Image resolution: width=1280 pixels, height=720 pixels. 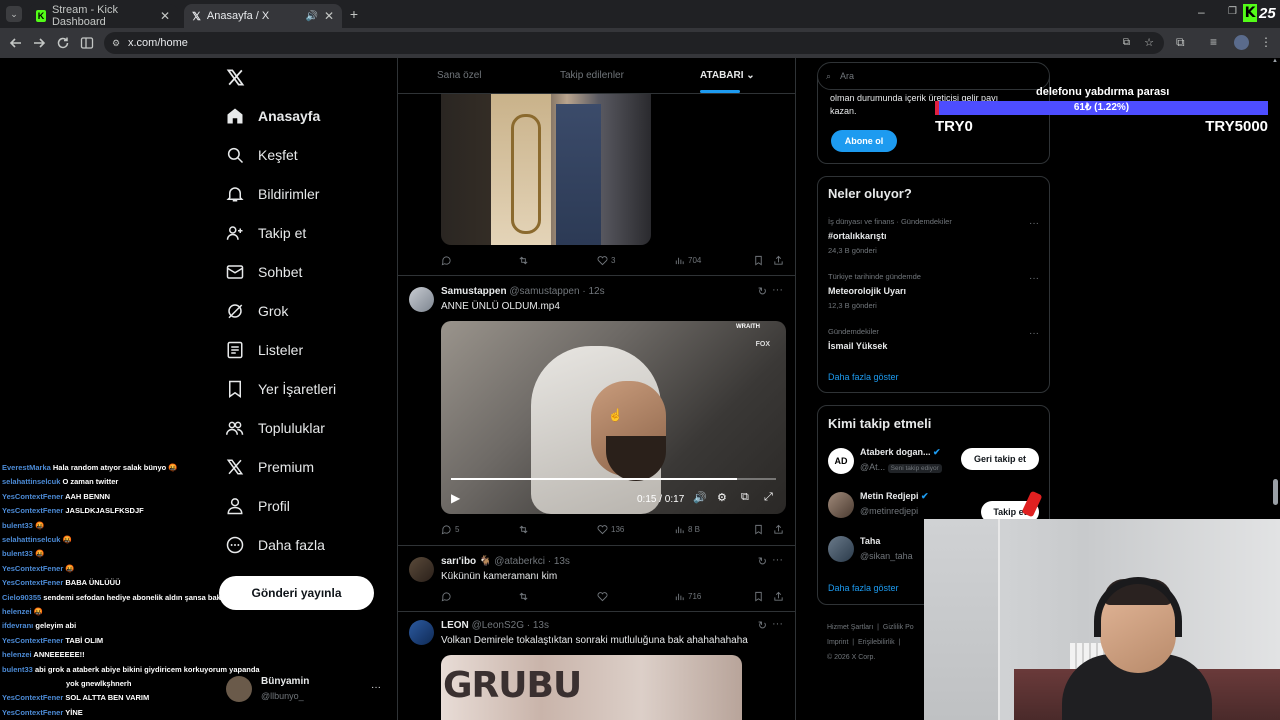 What do you see at coordinates (722, 497) in the screenshot?
I see `settings-icon: ⚙` at bounding box center [722, 497].